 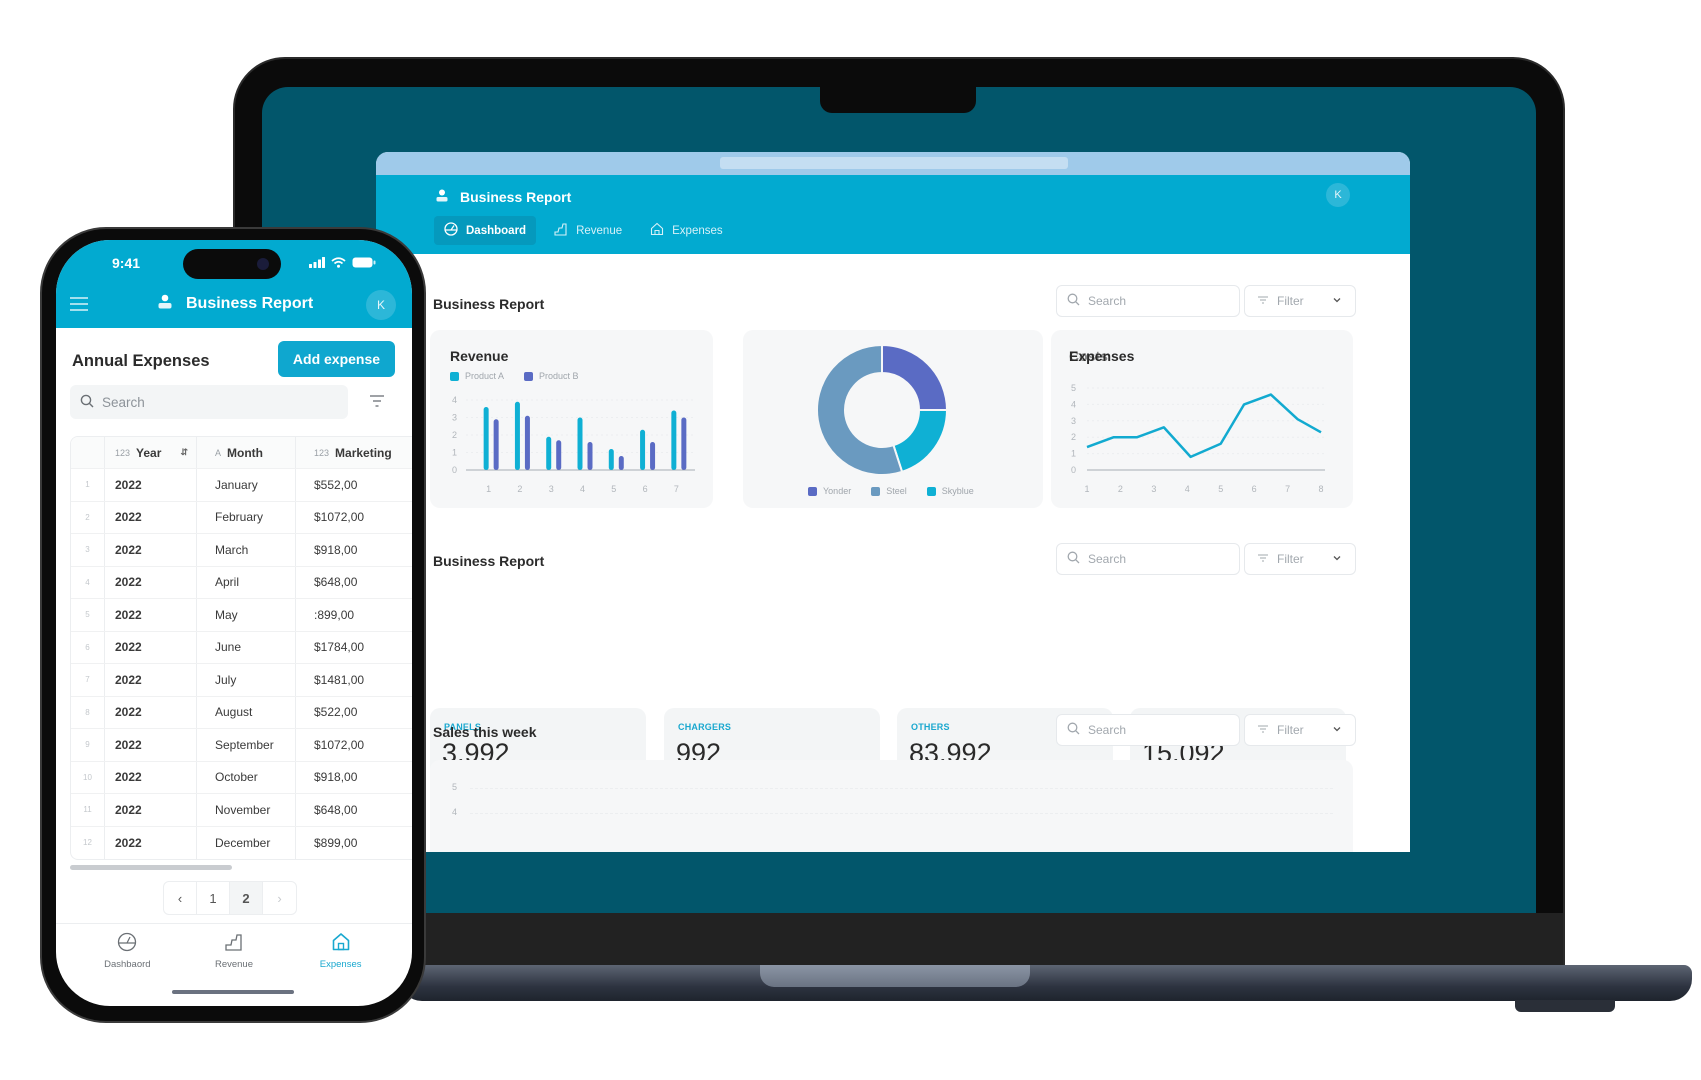 What do you see at coordinates (241, 517) in the screenshot?
I see `table-row: 2 2022 February $1072,00` at bounding box center [241, 517].